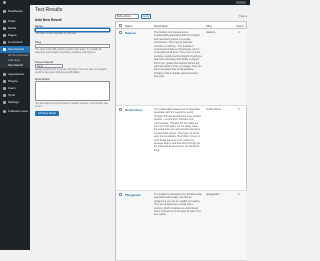 This screenshot has height=261, width=320. I want to click on select-all-checkbox, so click(120, 25).